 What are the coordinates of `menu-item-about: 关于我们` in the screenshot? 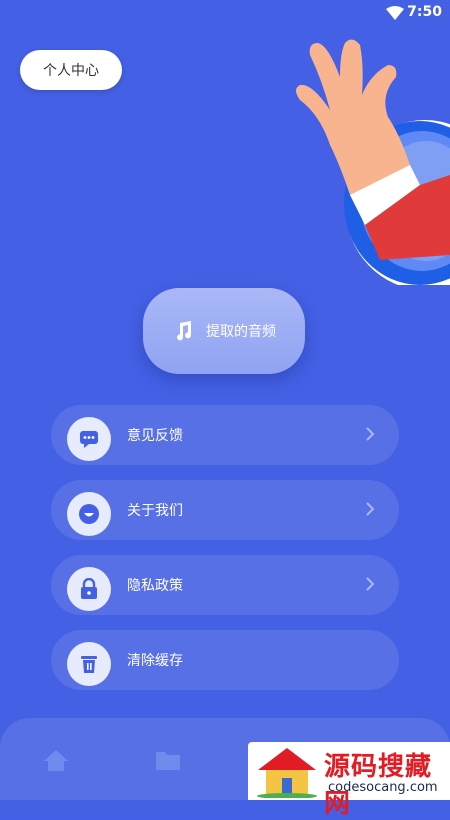 It's located at (225, 510).